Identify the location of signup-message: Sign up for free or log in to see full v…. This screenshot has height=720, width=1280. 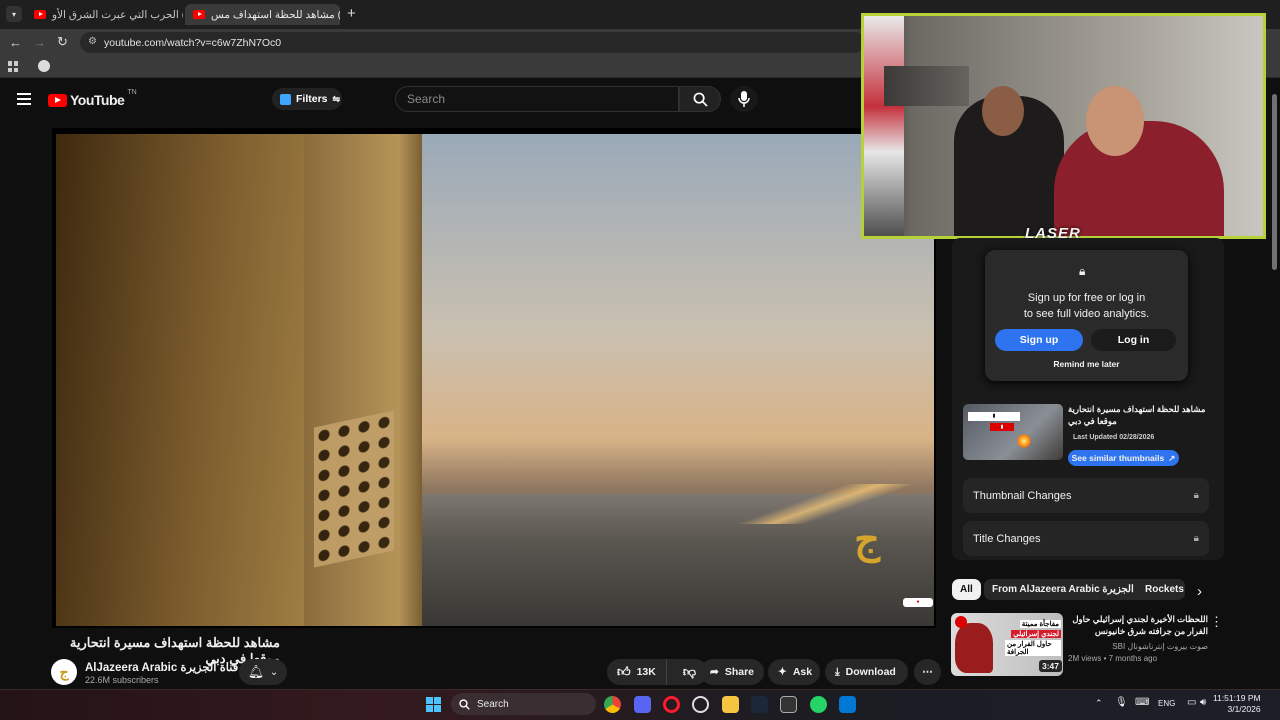
(1086, 306).